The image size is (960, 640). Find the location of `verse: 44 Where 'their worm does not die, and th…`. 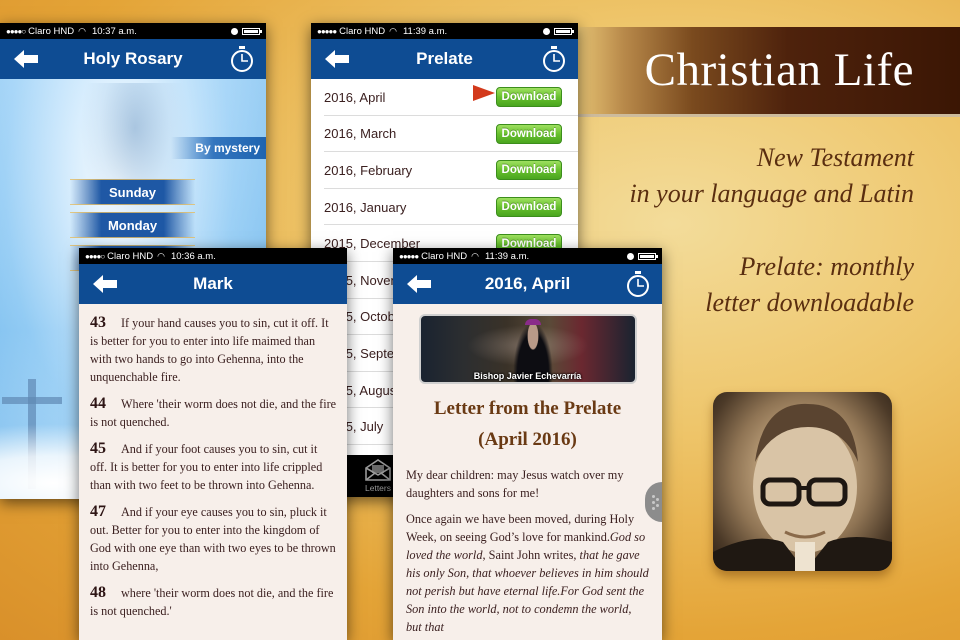

verse: 44 Where 'their worm does not die, and th… is located at coordinates (213, 413).